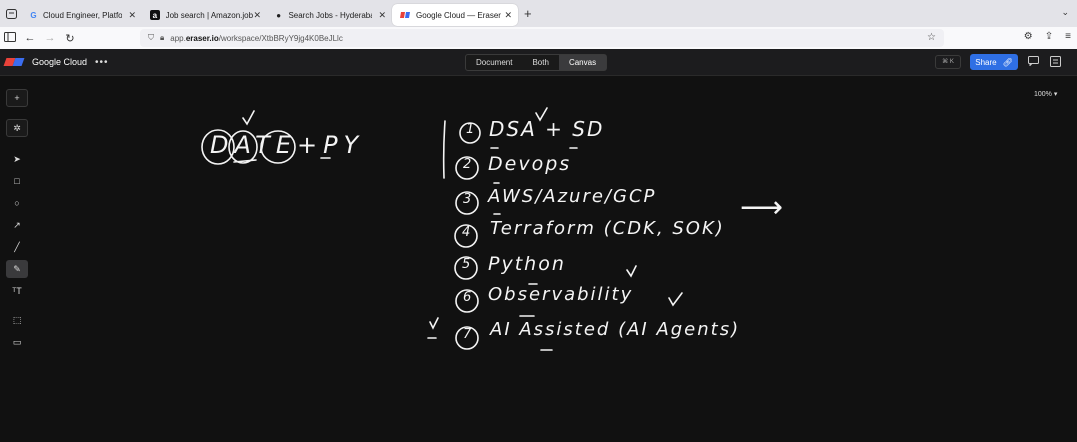  What do you see at coordinates (467, 334) in the screenshot?
I see `item-number: 7` at bounding box center [467, 334].